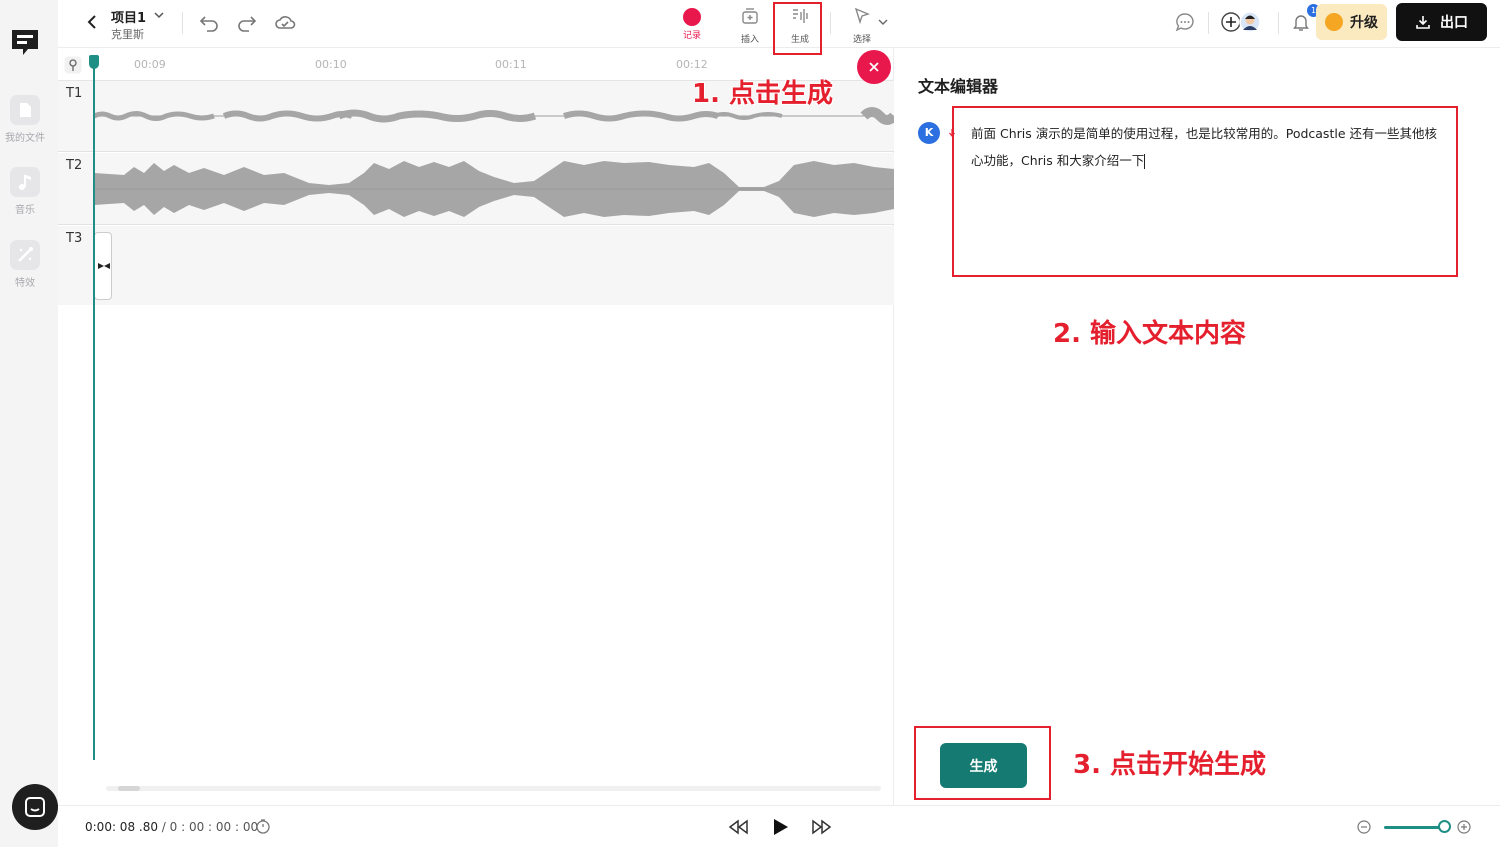 The image size is (1500, 847). I want to click on clip-handle-icon, so click(104, 266).